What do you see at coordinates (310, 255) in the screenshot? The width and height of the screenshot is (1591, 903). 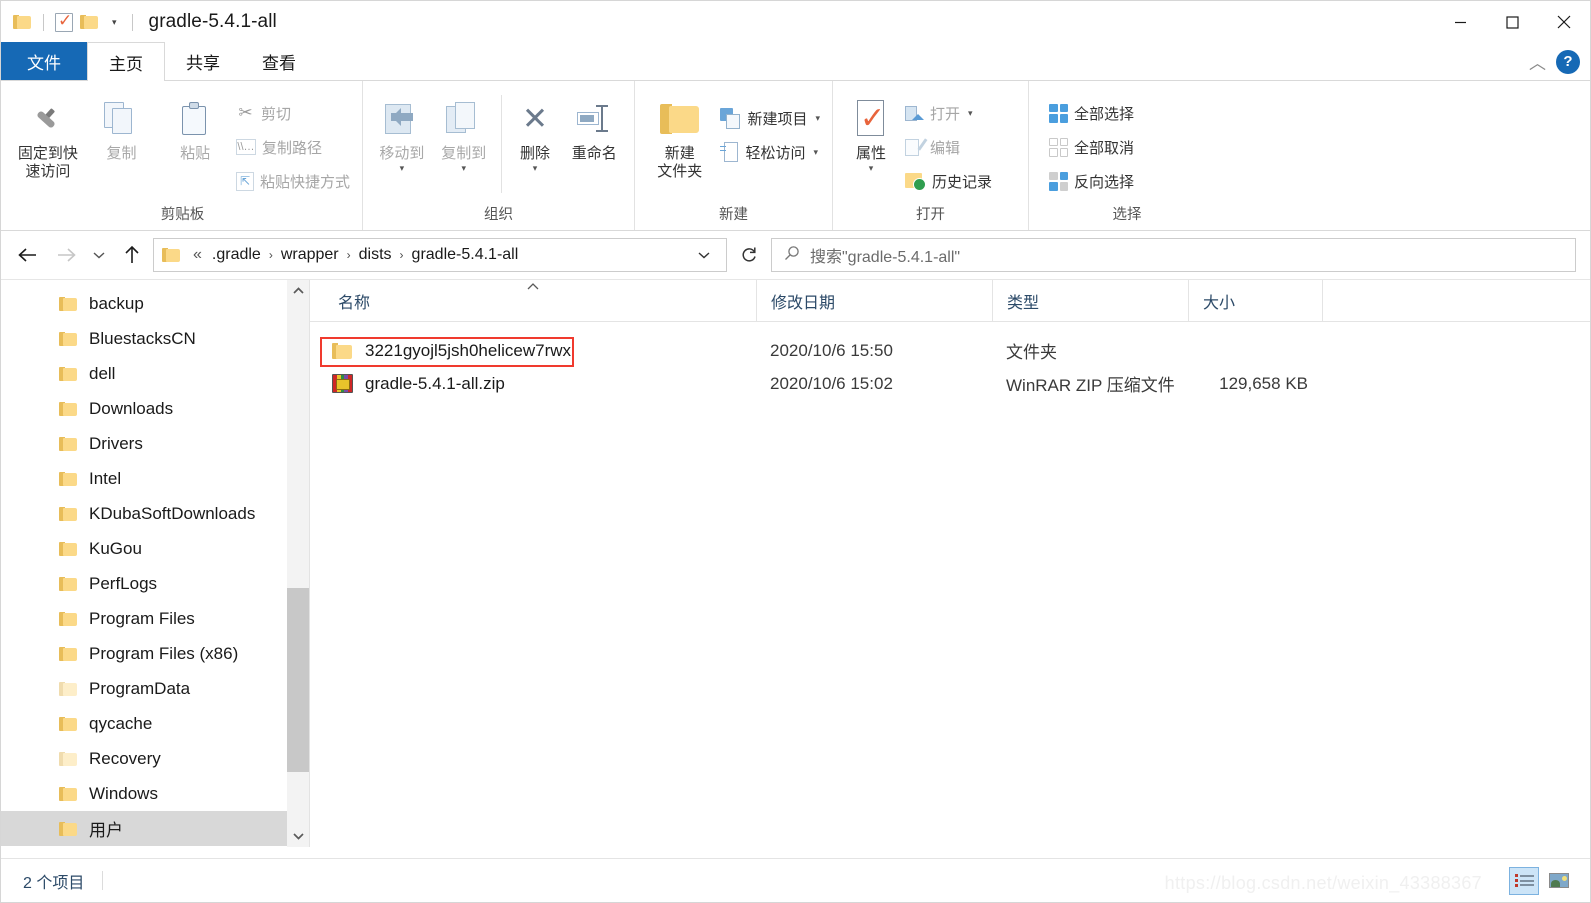 I see `breadcrumb-item-wrapper: wrapper` at bounding box center [310, 255].